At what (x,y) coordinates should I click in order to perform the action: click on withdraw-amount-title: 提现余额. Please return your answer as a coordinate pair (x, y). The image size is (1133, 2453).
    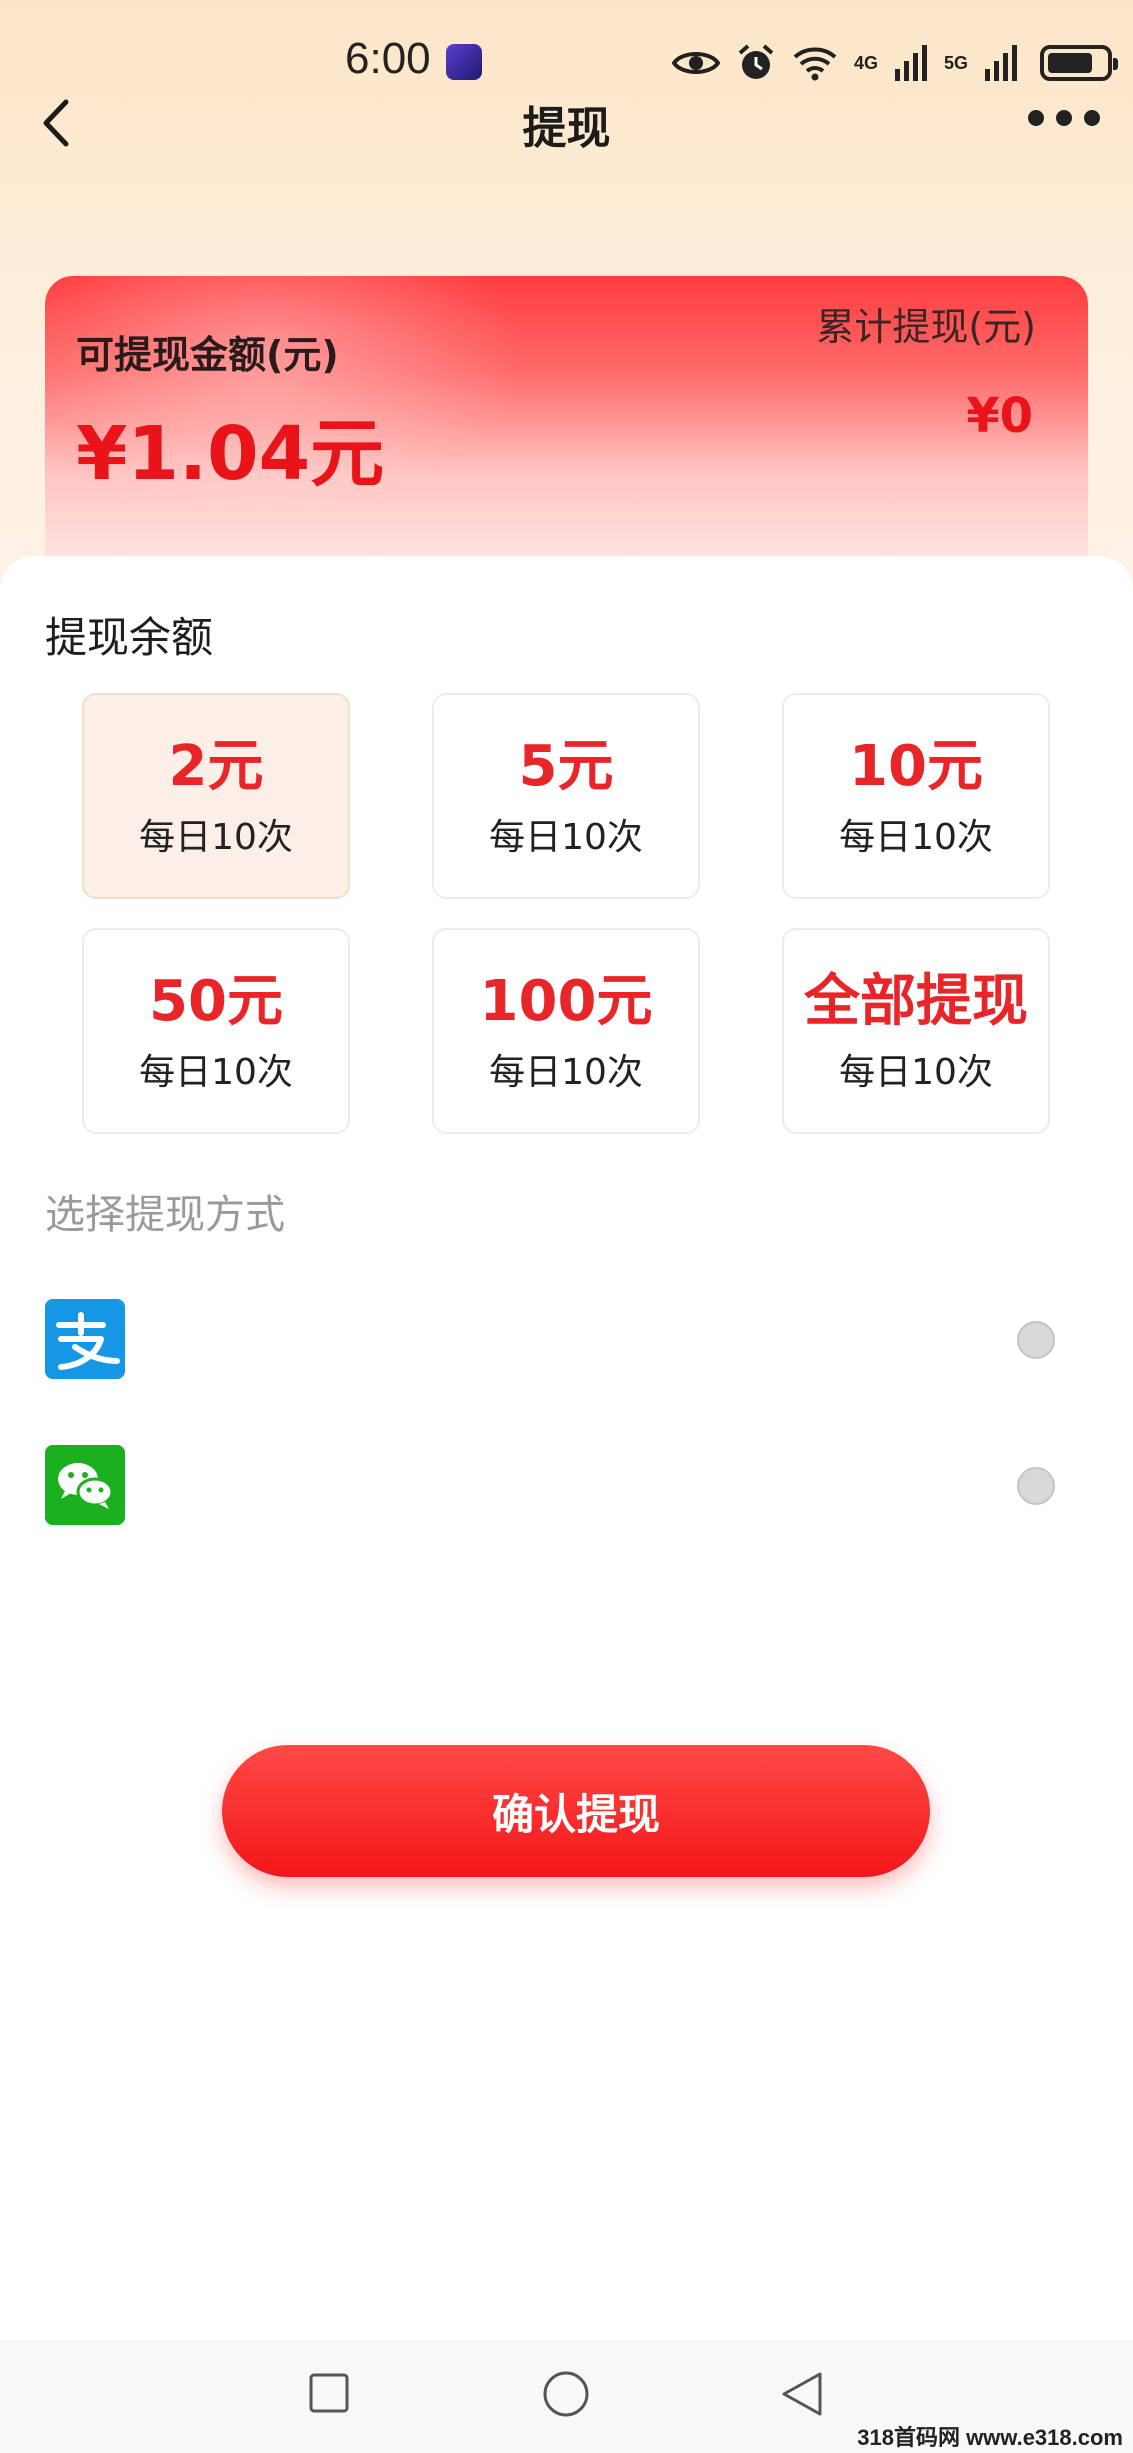
    Looking at the image, I should click on (129, 637).